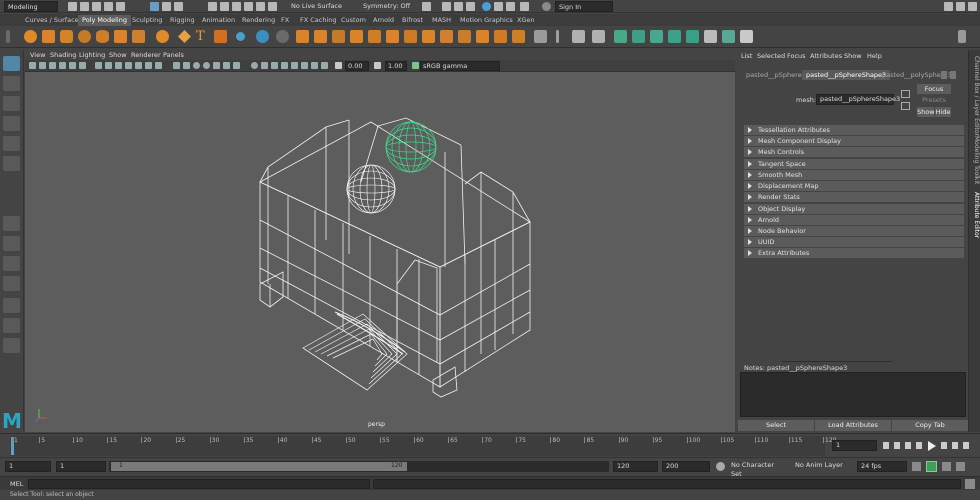  I want to click on shelf-tab-fx-caching: FX Caching, so click(318, 20).